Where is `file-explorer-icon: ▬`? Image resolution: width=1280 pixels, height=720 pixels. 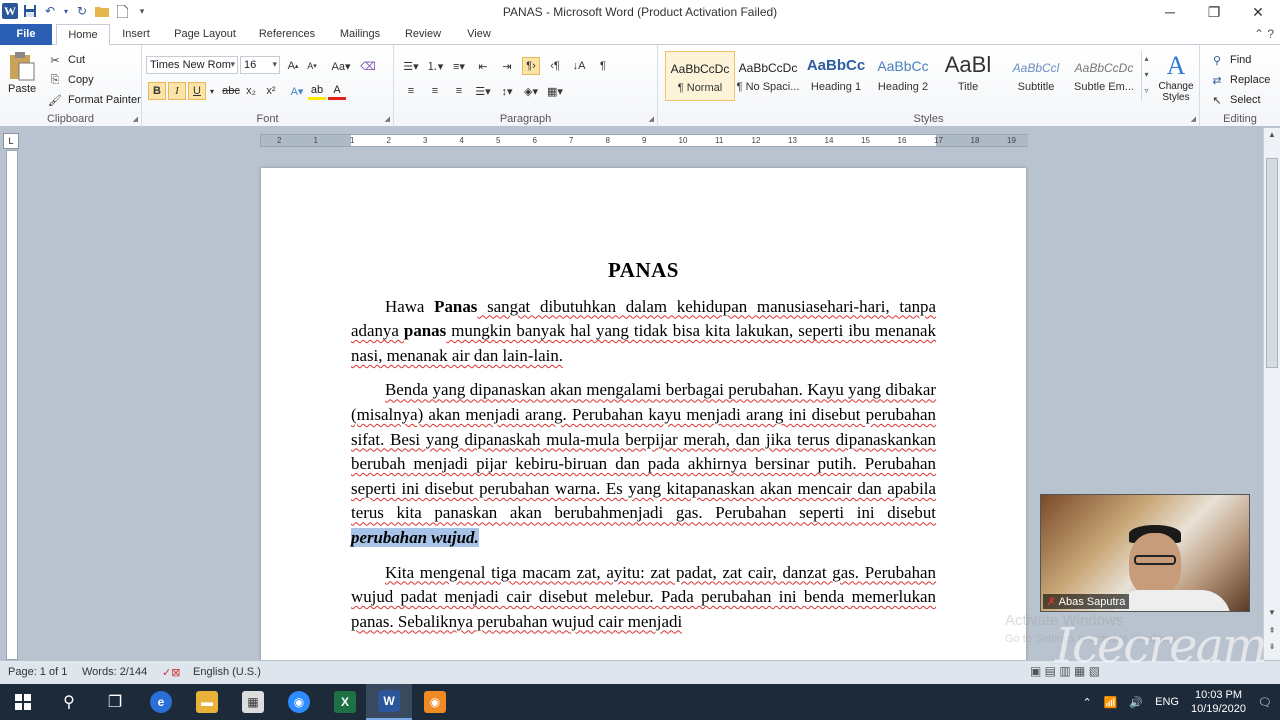 file-explorer-icon: ▬ is located at coordinates (207, 702).